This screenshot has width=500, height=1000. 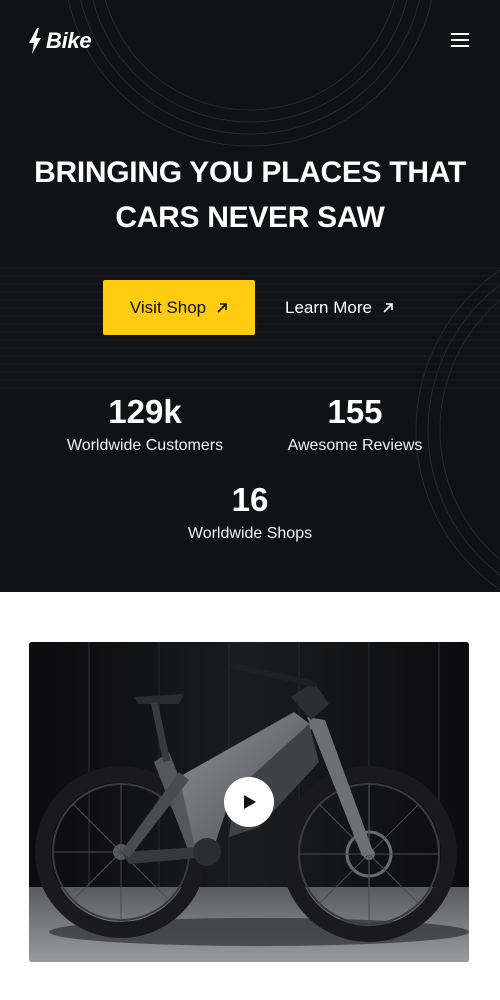 I want to click on stat-label: Awesome Reviews, so click(x=355, y=445).